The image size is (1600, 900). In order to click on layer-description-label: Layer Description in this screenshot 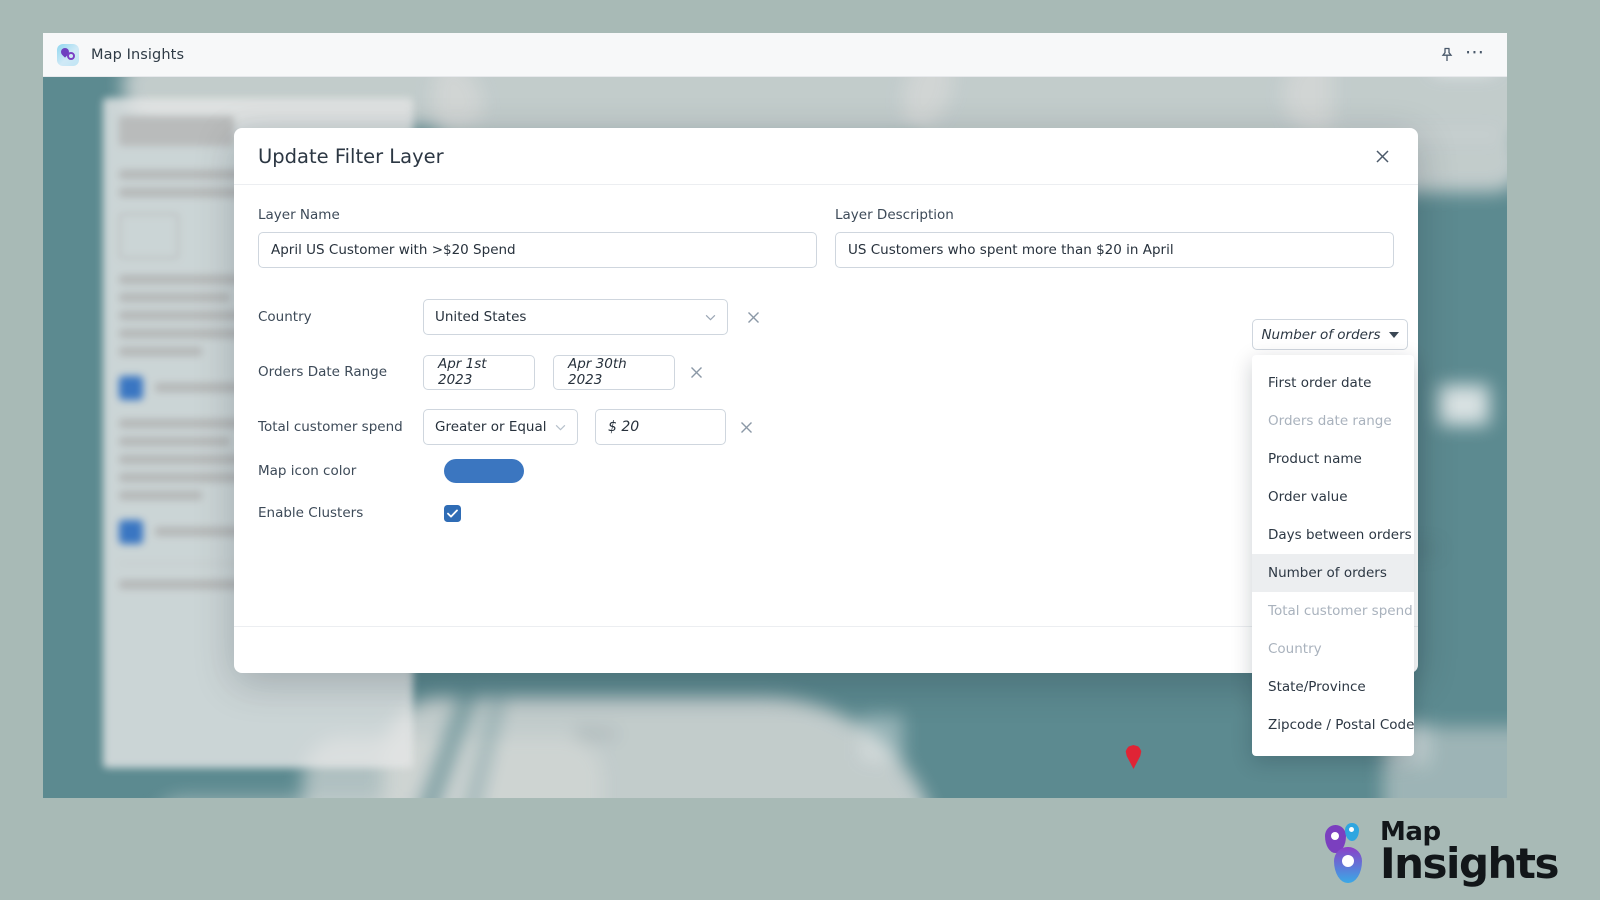, I will do `click(894, 215)`.